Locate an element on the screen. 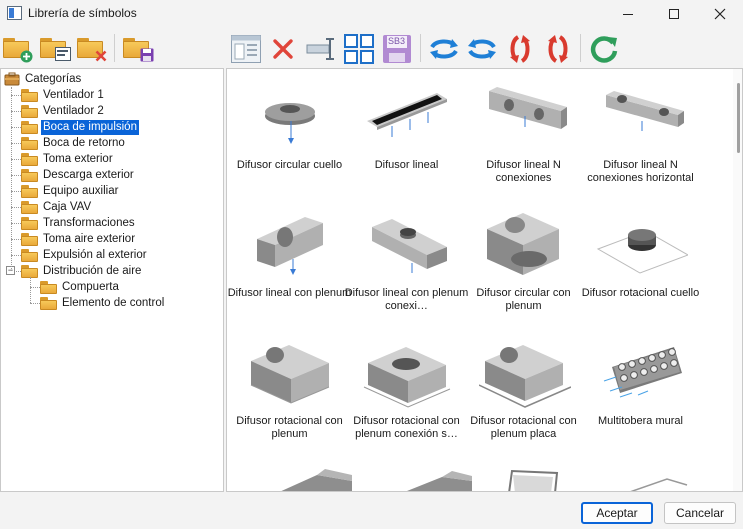 This screenshot has width=743, height=529. sb3-button: SB3 is located at coordinates (396, 48).